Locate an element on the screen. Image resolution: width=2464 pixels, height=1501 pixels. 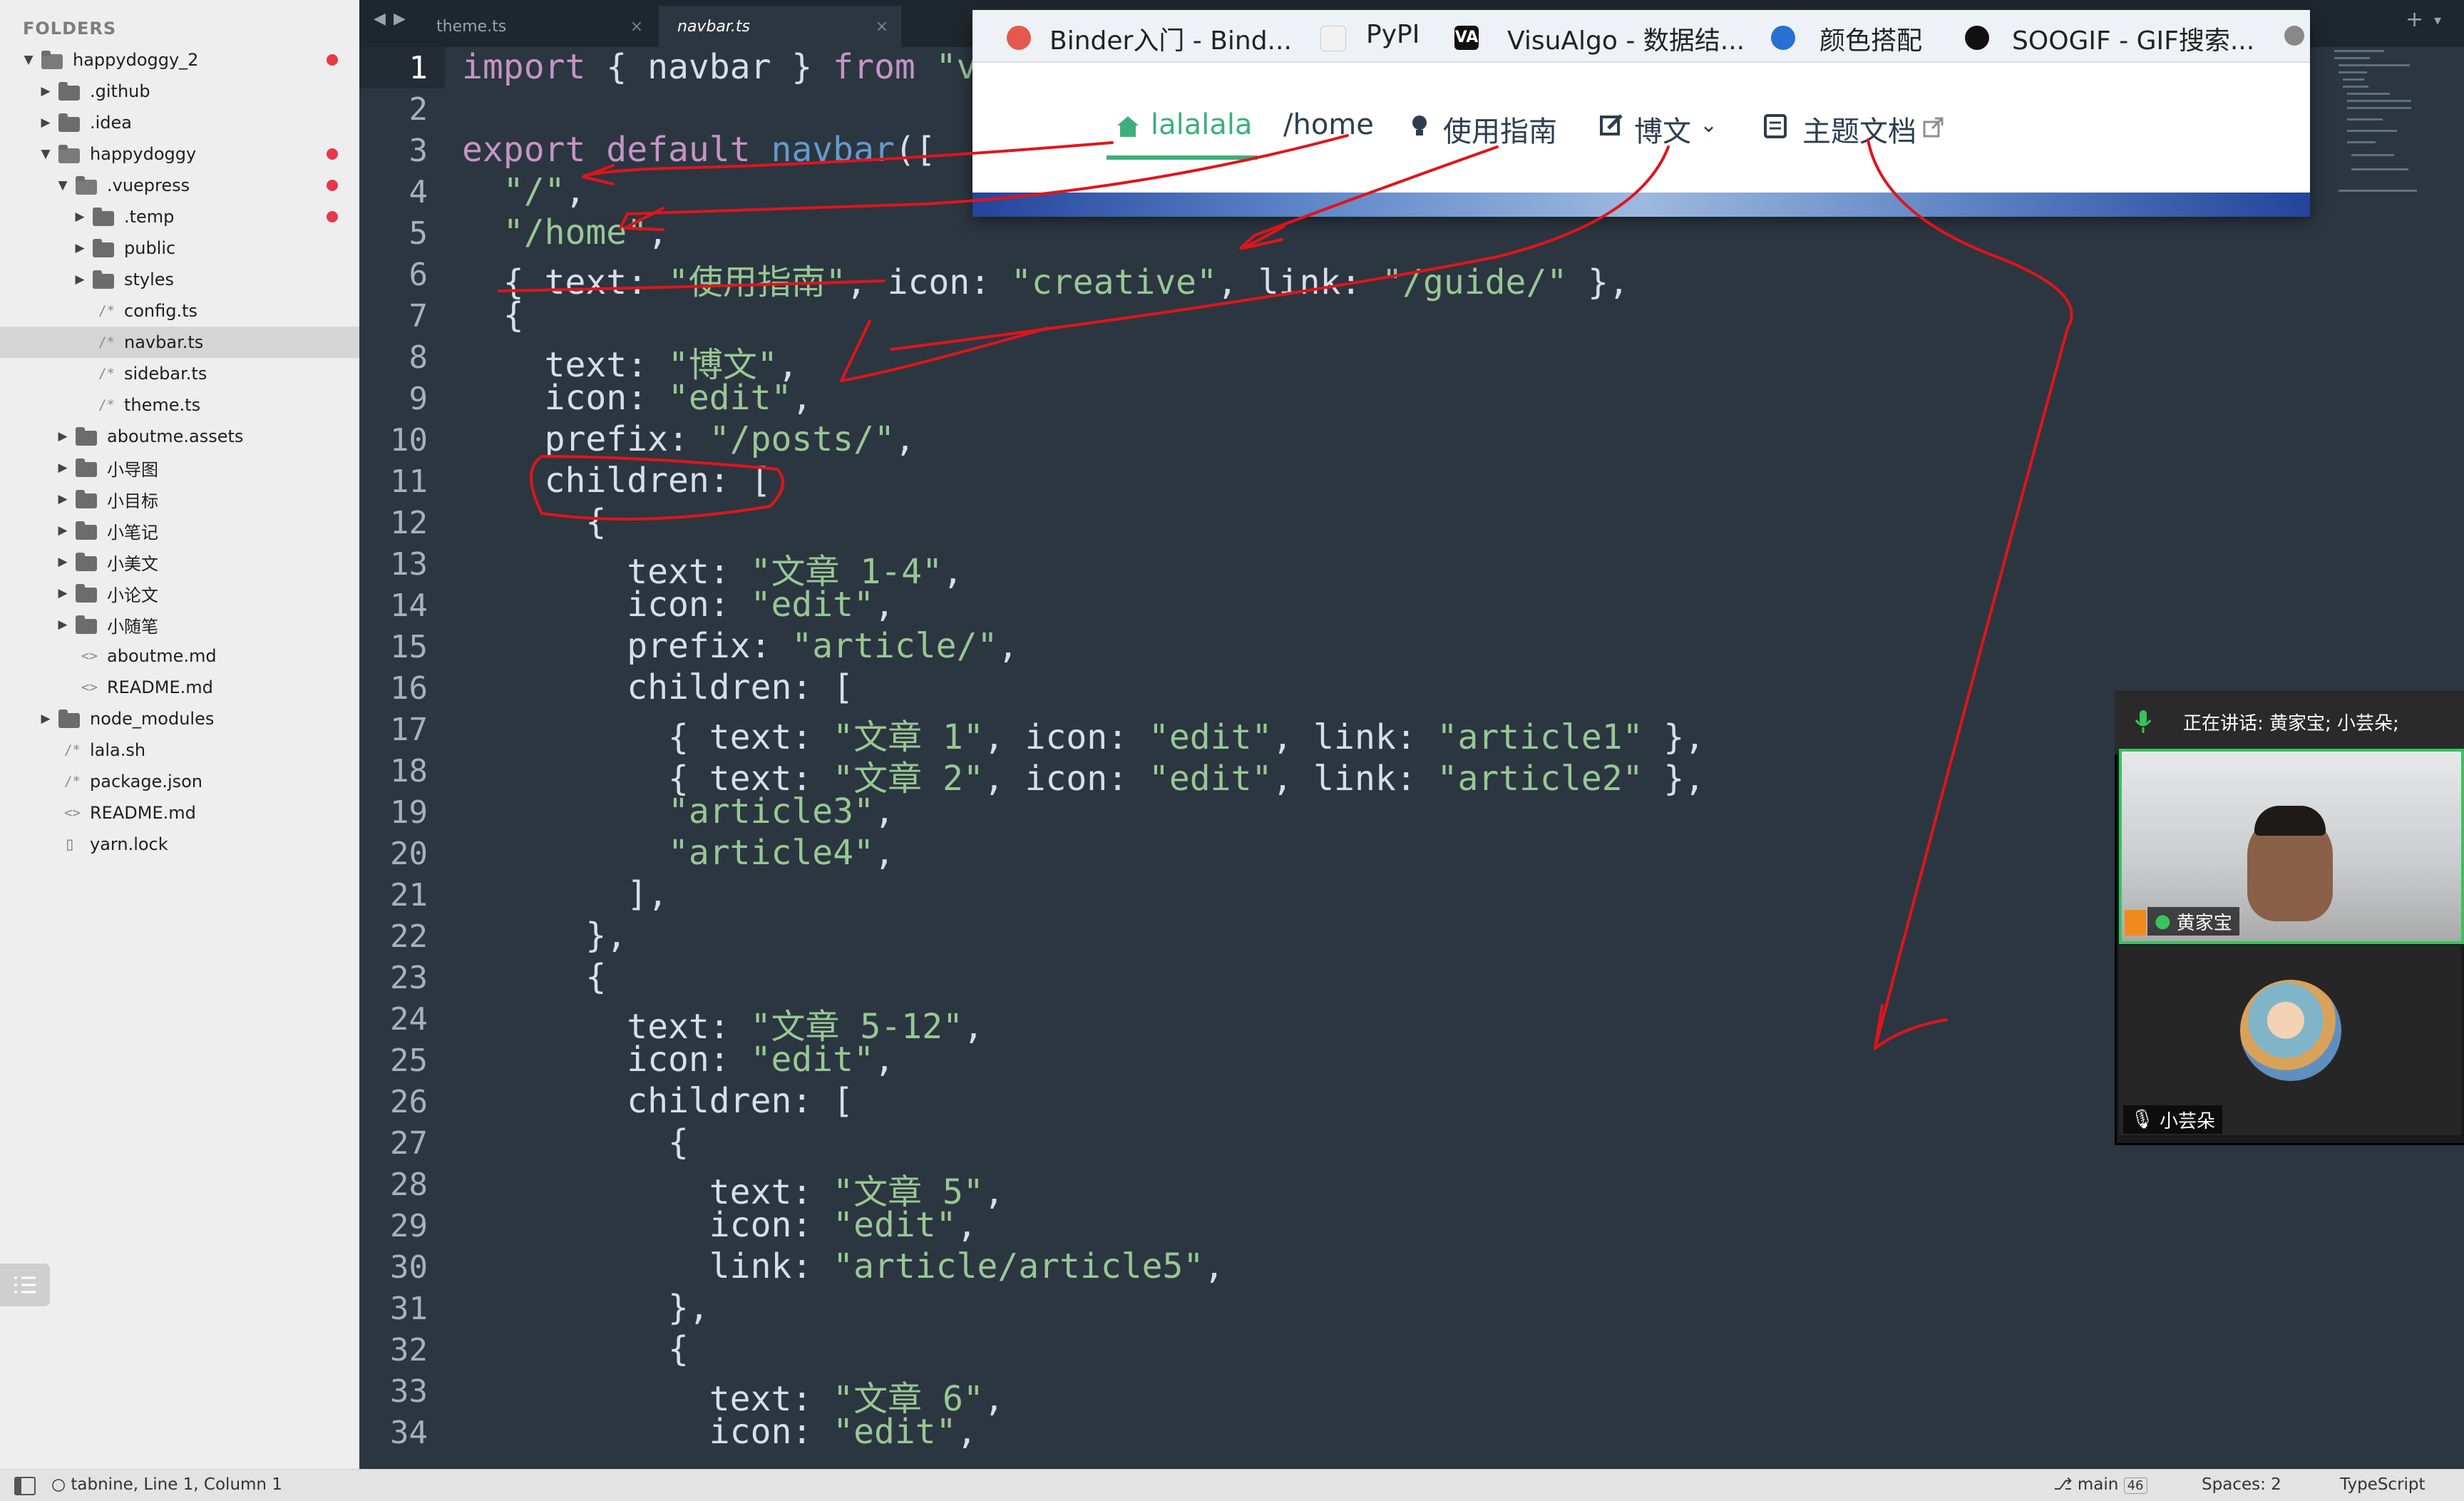
git-branch: ⎇ main 46 is located at coordinates (2100, 1484).